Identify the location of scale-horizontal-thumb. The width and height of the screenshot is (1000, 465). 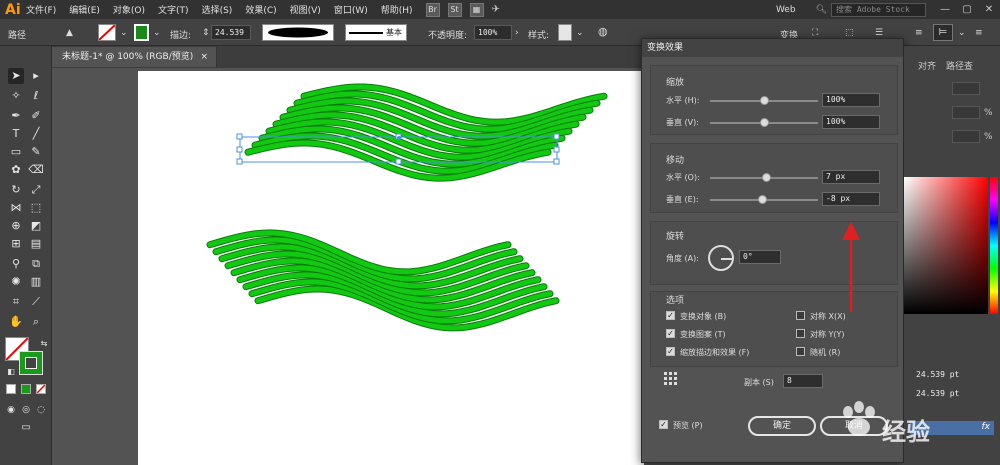
(764, 100).